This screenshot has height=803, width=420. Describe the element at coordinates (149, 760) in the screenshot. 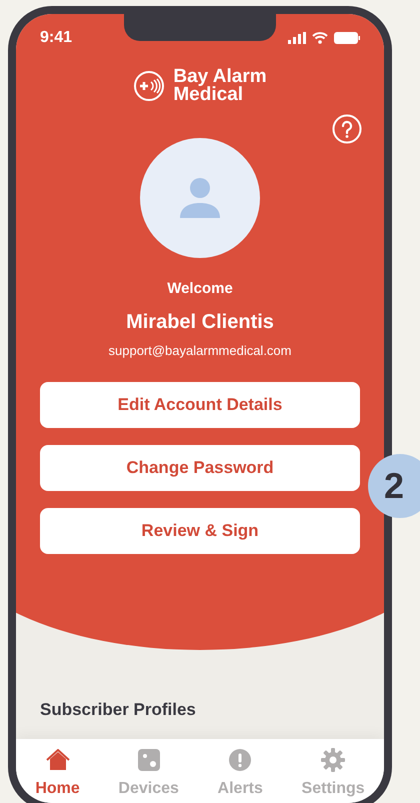

I see `device-icon` at that location.